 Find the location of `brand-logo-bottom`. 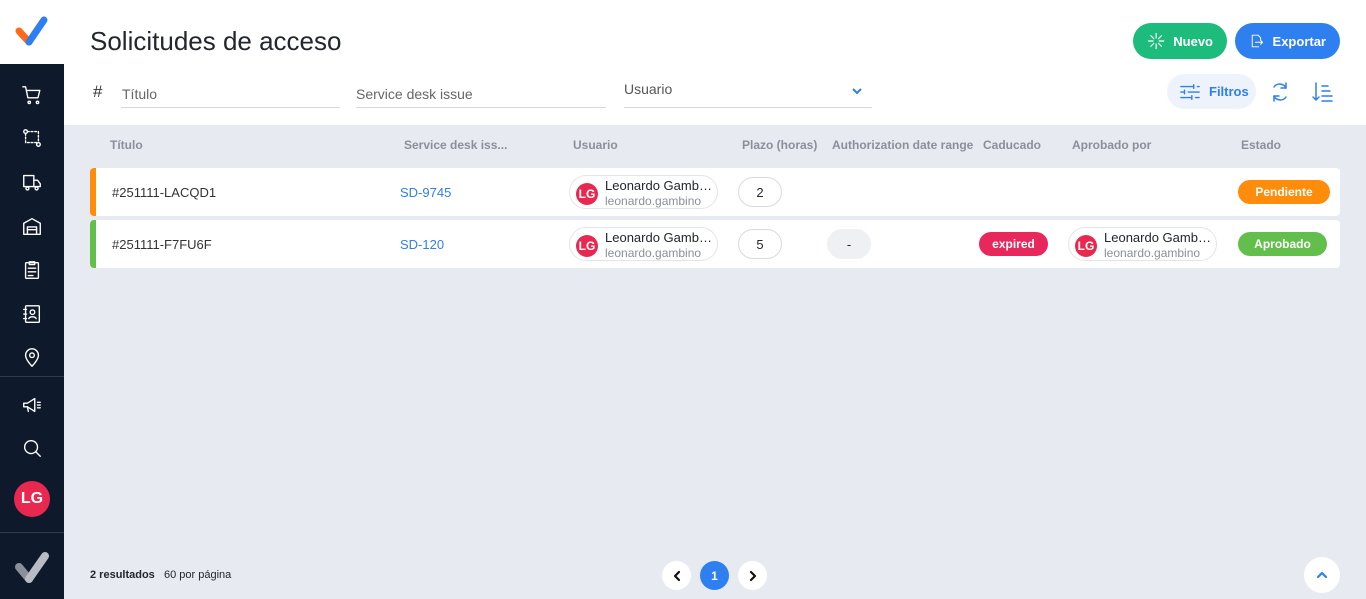

brand-logo-bottom is located at coordinates (32, 568).